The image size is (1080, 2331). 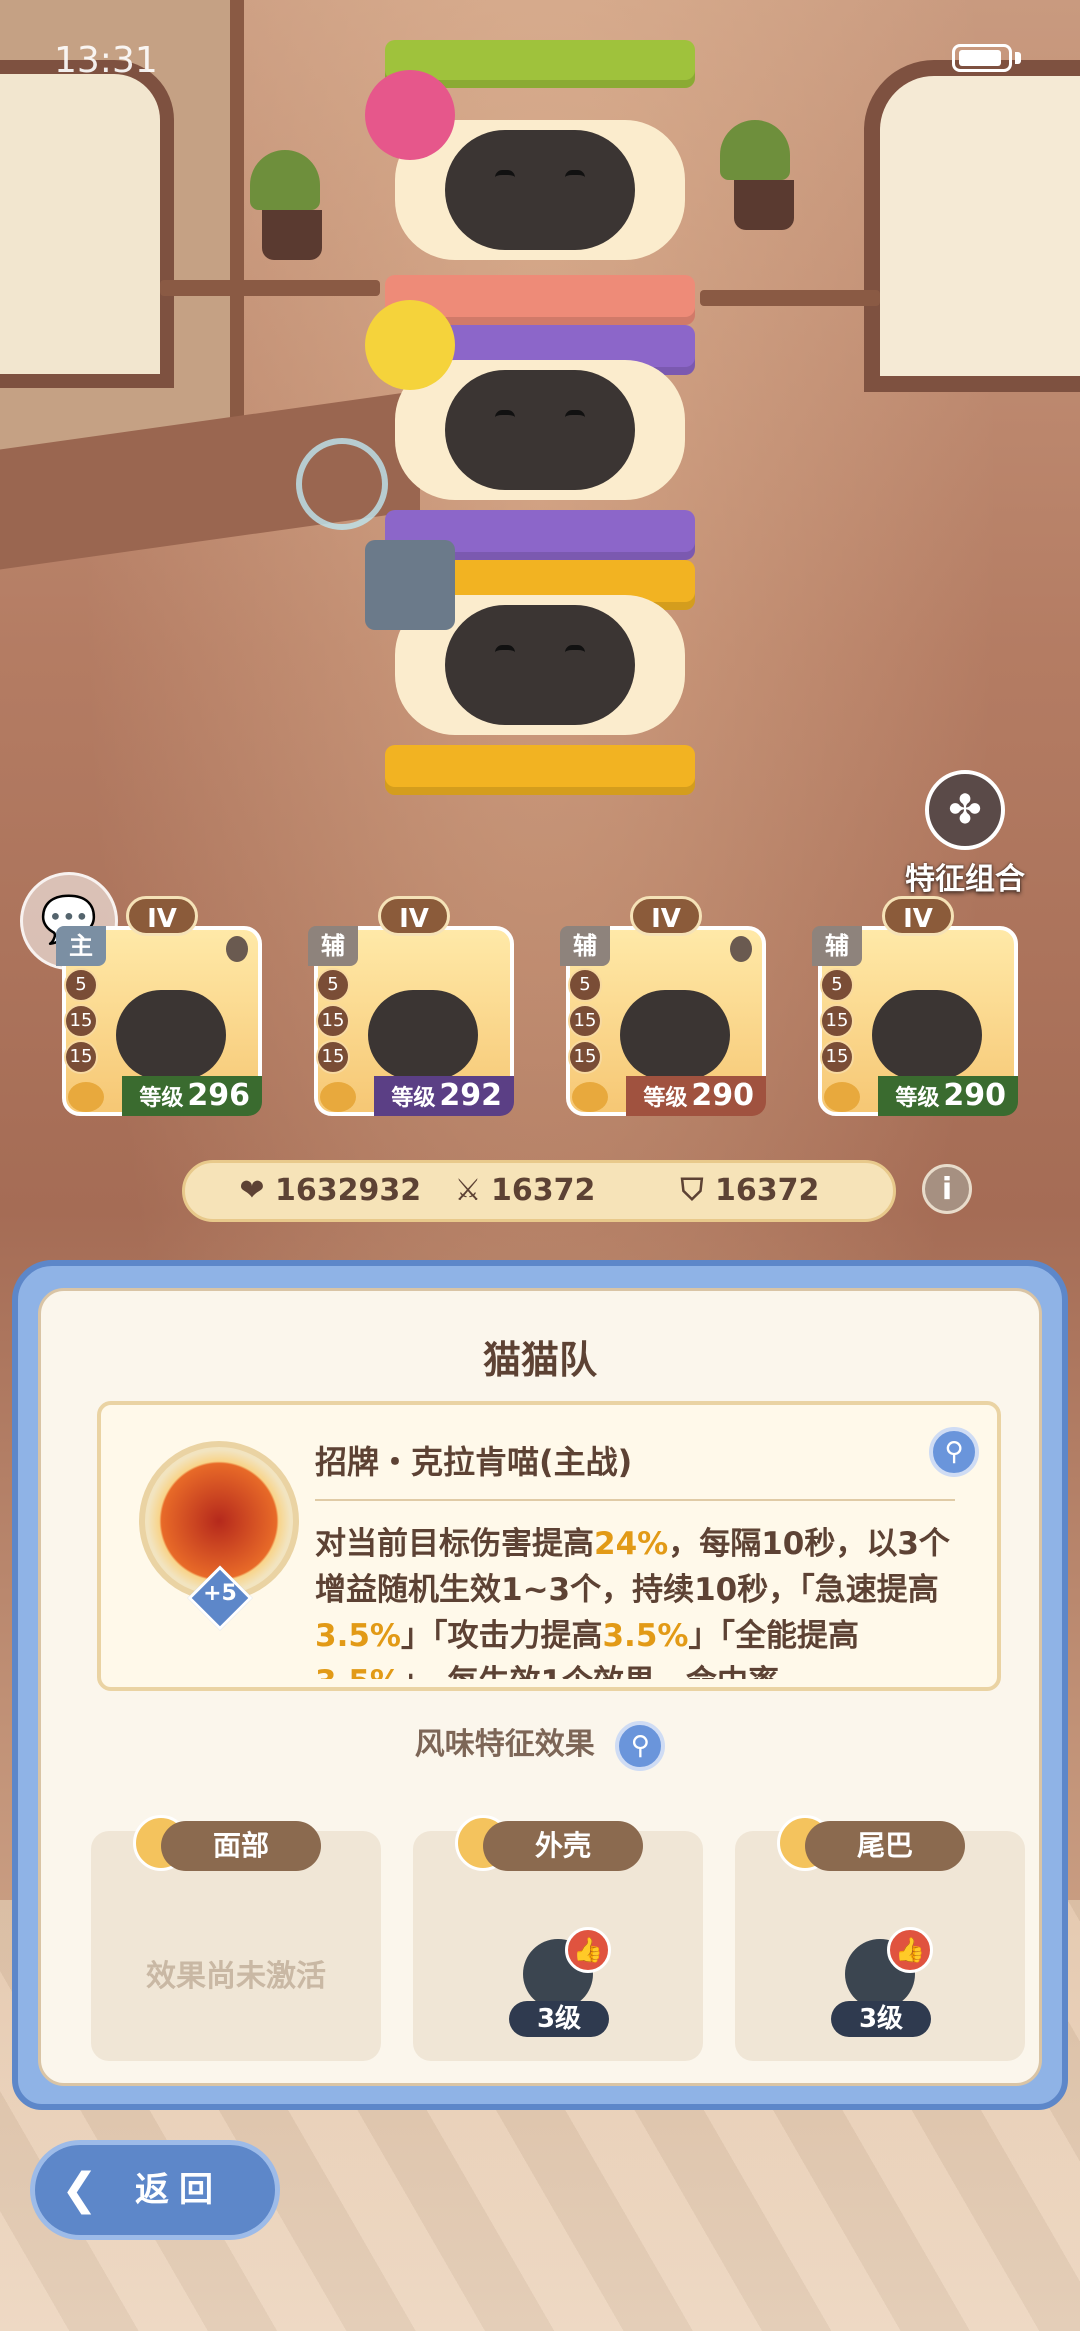 I want to click on desc-text: 」「攻击力提高, so click(x=501, y=1636).